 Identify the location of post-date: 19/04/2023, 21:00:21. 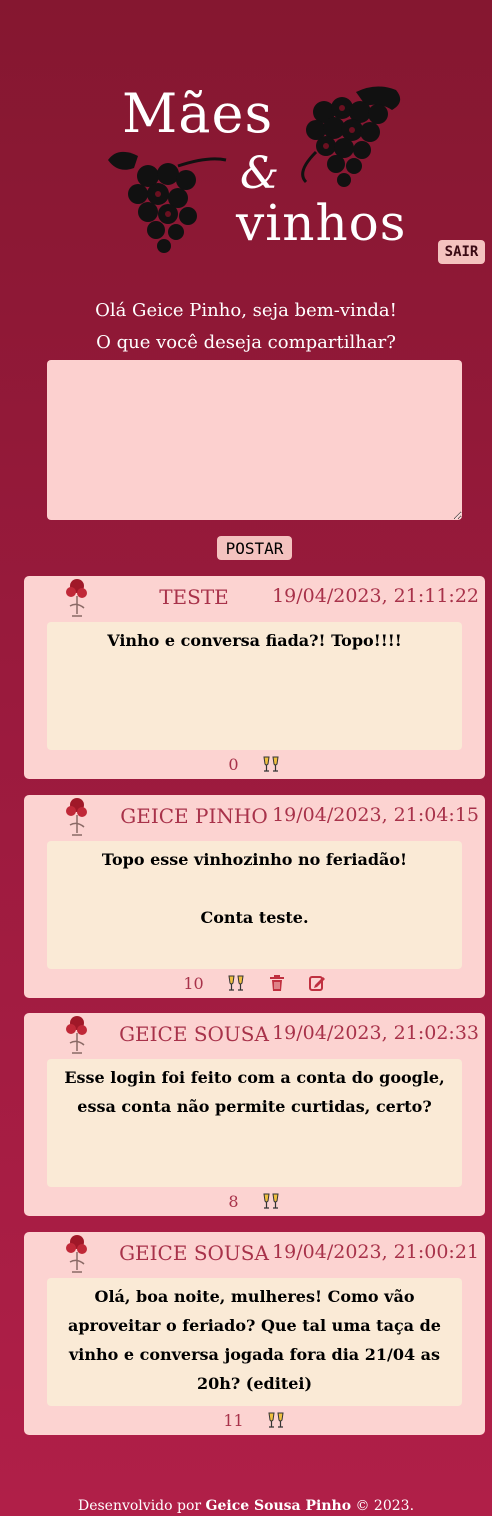
(375, 1252).